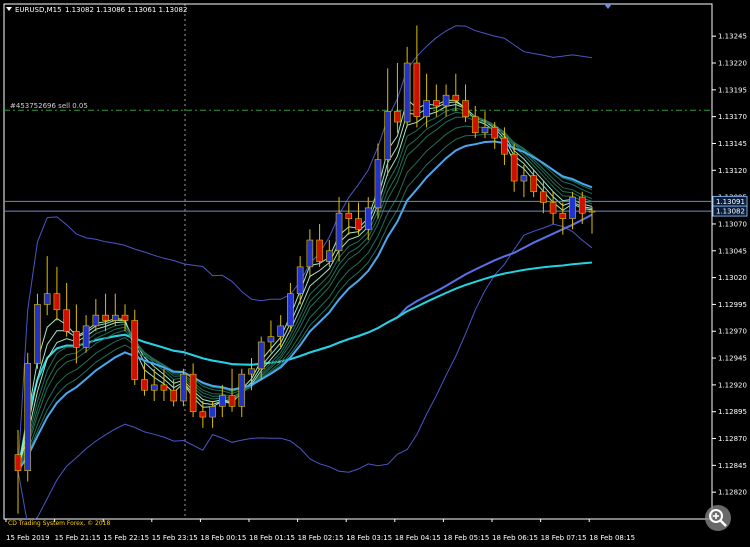 Image resolution: width=750 pixels, height=547 pixels. I want to click on zoom-button, so click(718, 518).